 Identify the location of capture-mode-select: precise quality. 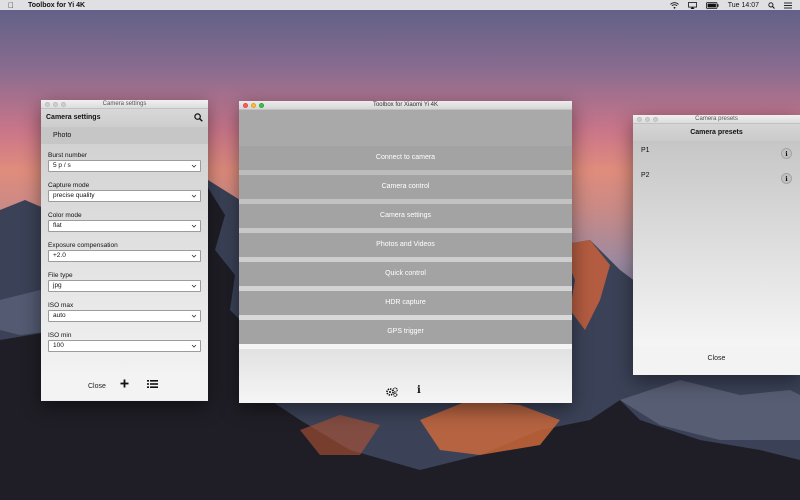
(124, 196).